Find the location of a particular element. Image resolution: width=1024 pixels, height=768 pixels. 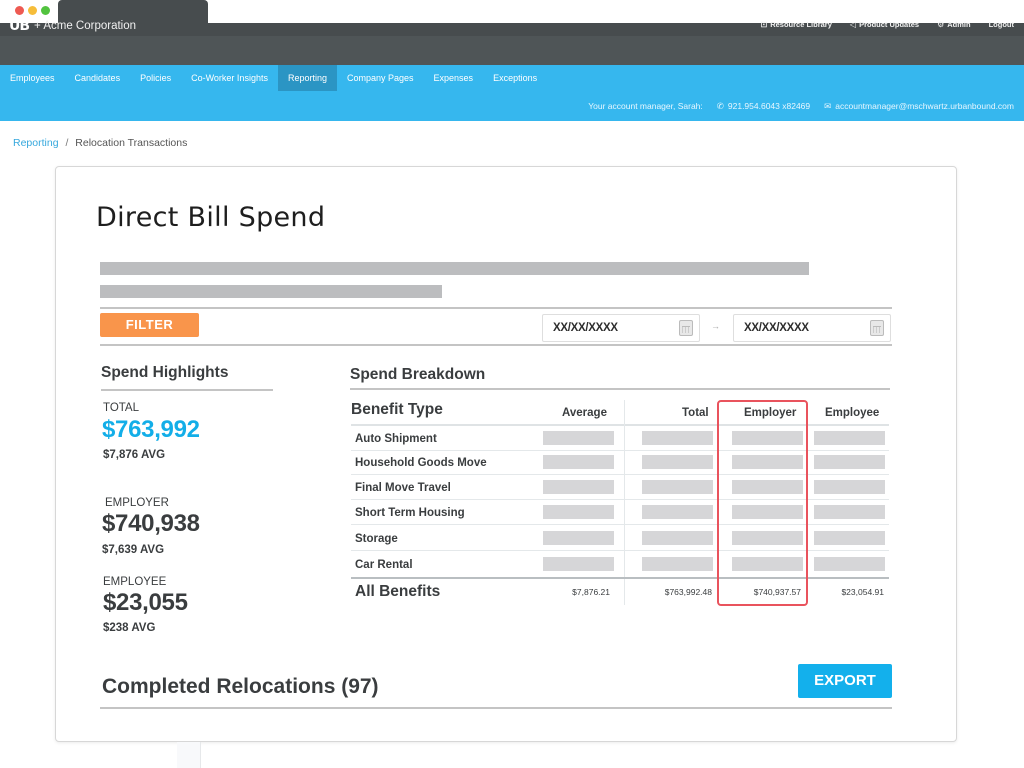

admin-link: ⚙ Admin is located at coordinates (954, 24).